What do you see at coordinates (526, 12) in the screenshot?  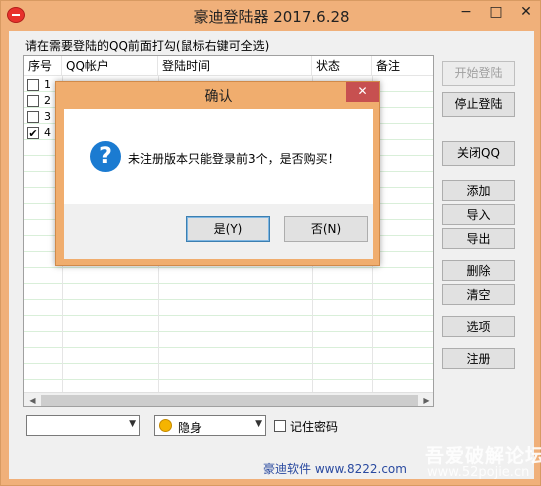 I see `close-button: ✕` at bounding box center [526, 12].